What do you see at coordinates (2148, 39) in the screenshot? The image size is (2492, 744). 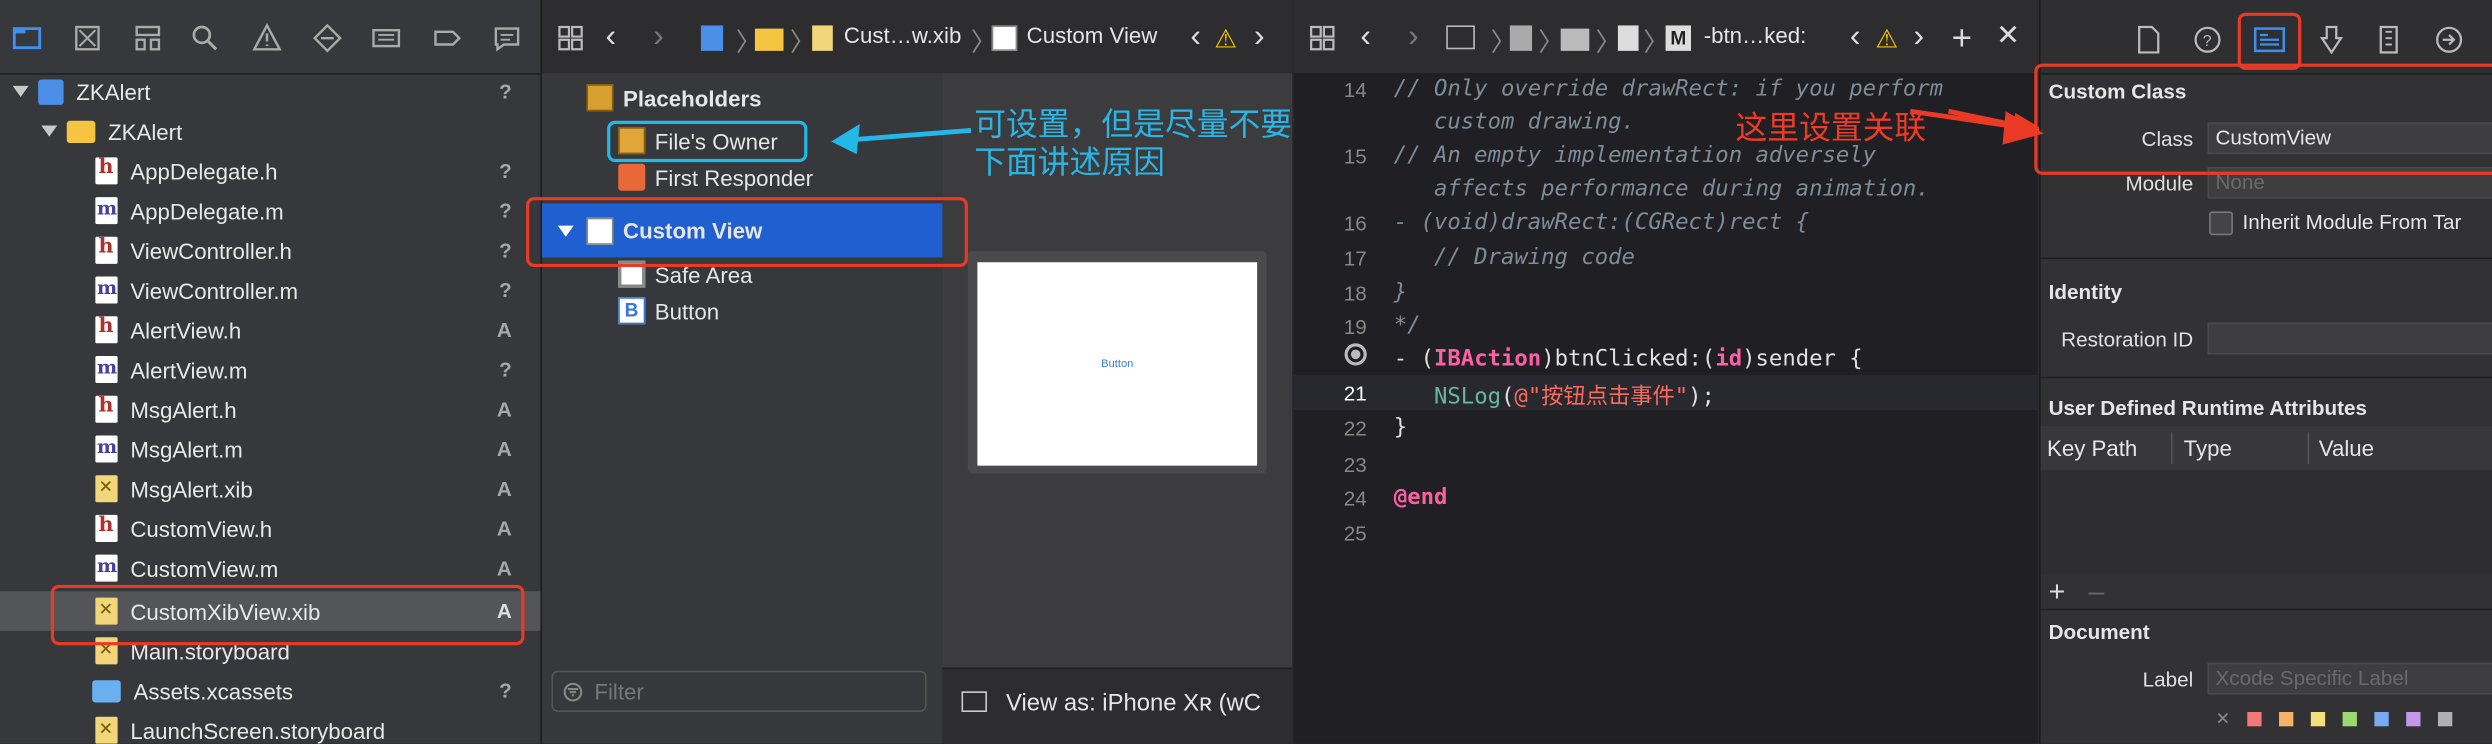 I see `file-inspector-icon` at bounding box center [2148, 39].